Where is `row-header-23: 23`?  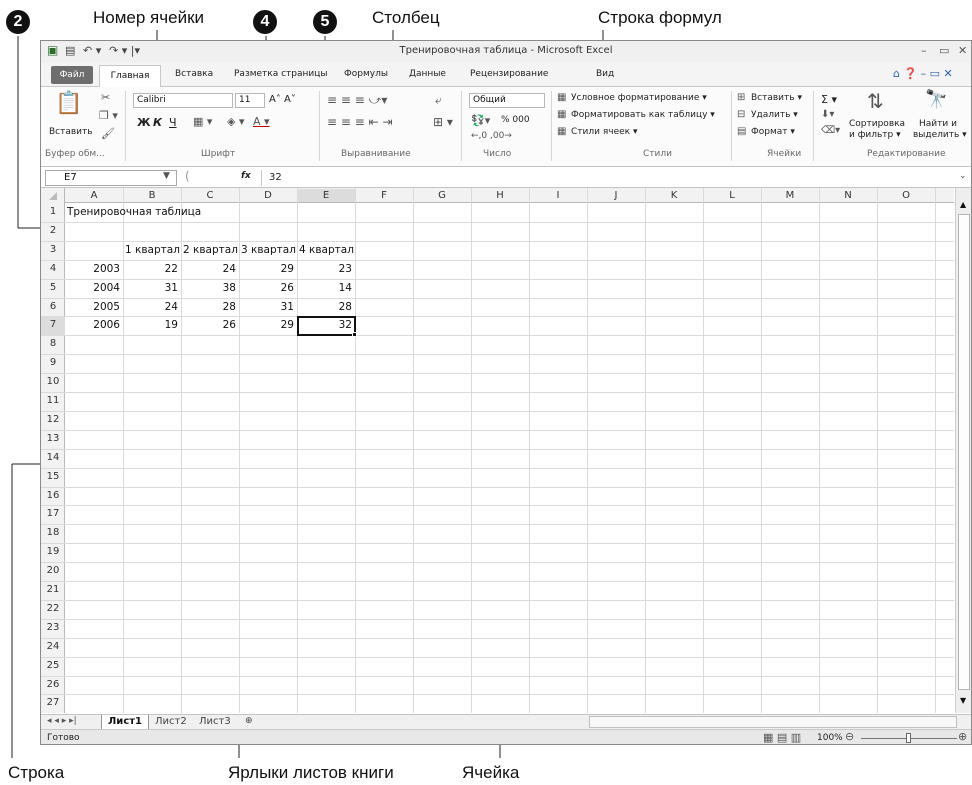
row-header-23: 23 is located at coordinates (53, 628).